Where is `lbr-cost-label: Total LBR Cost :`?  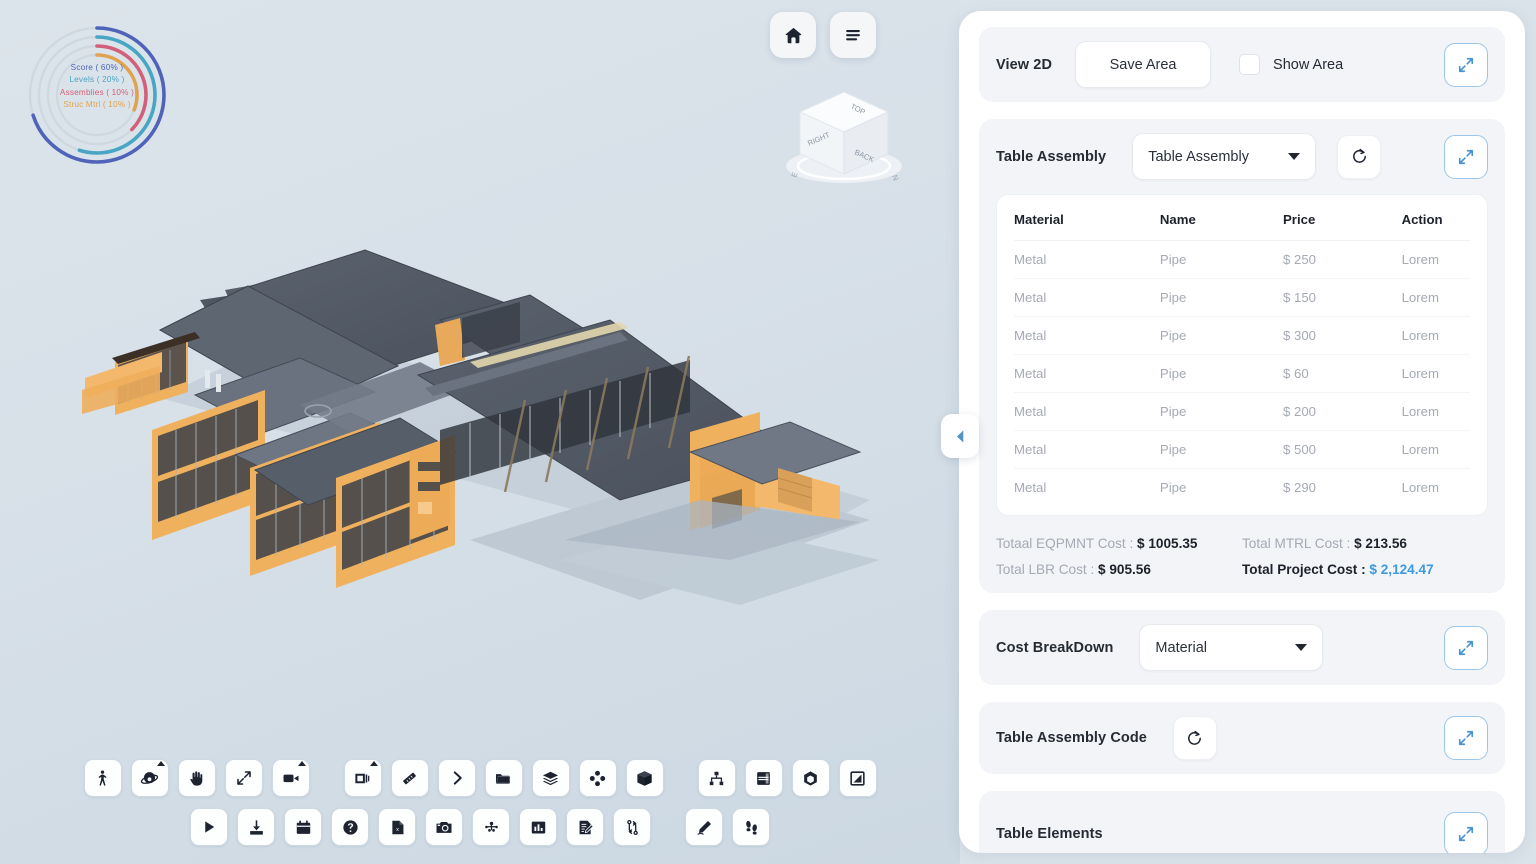
lbr-cost-label: Total LBR Cost : is located at coordinates (1047, 569).